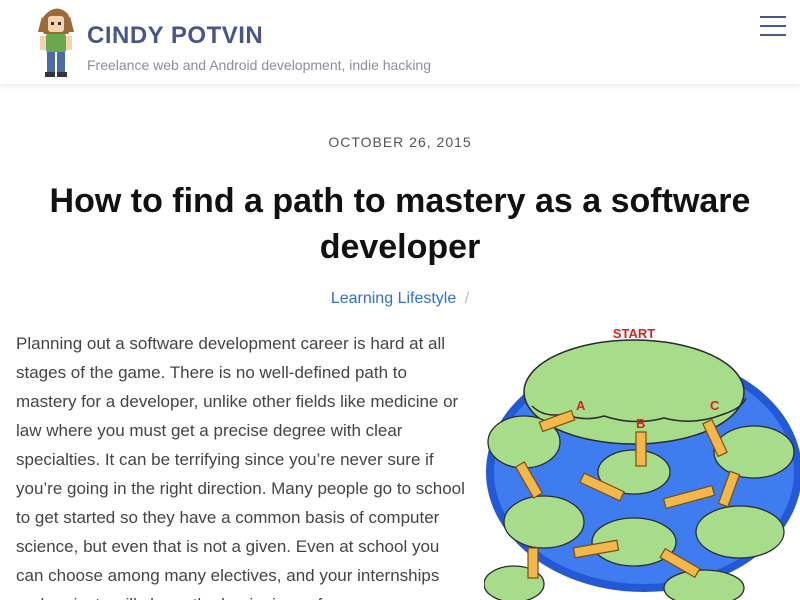 The width and height of the screenshot is (800, 600). What do you see at coordinates (634, 333) in the screenshot?
I see `start-label: START` at bounding box center [634, 333].